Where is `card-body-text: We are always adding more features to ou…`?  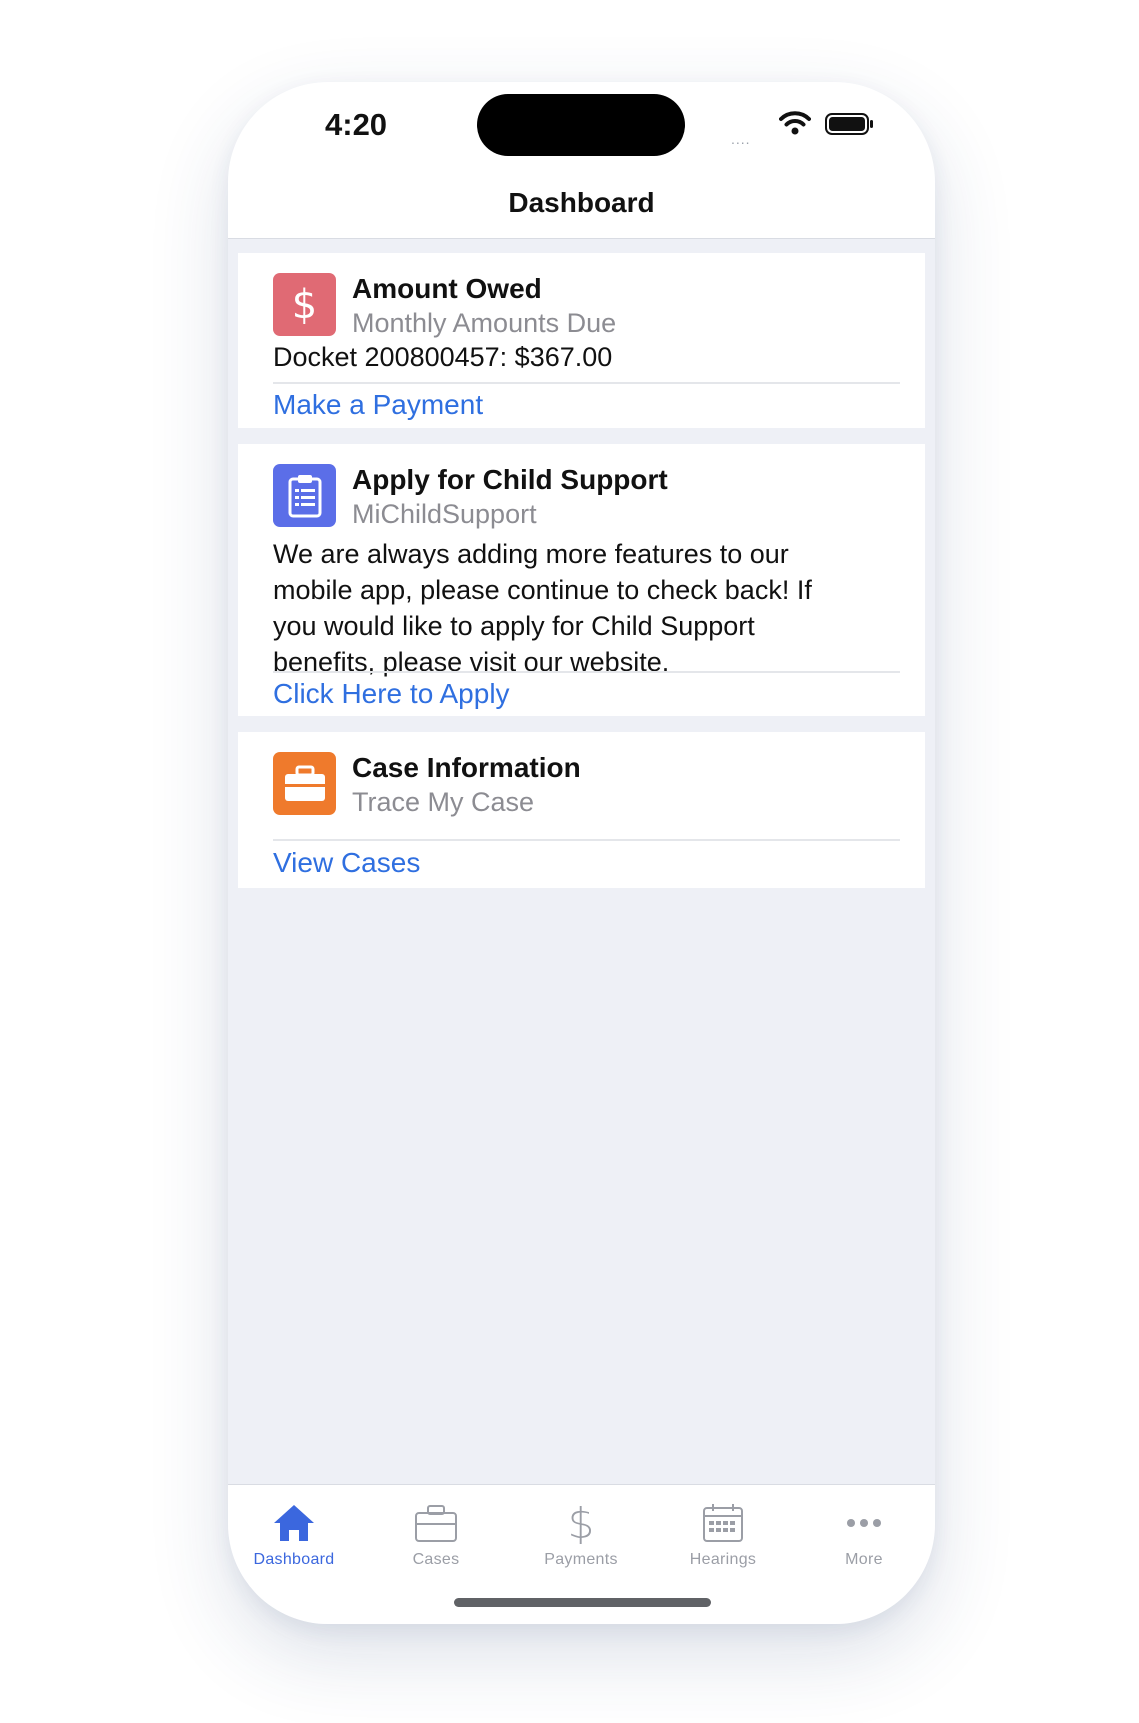 card-body-text: We are always adding more features to ou… is located at coordinates (573, 608).